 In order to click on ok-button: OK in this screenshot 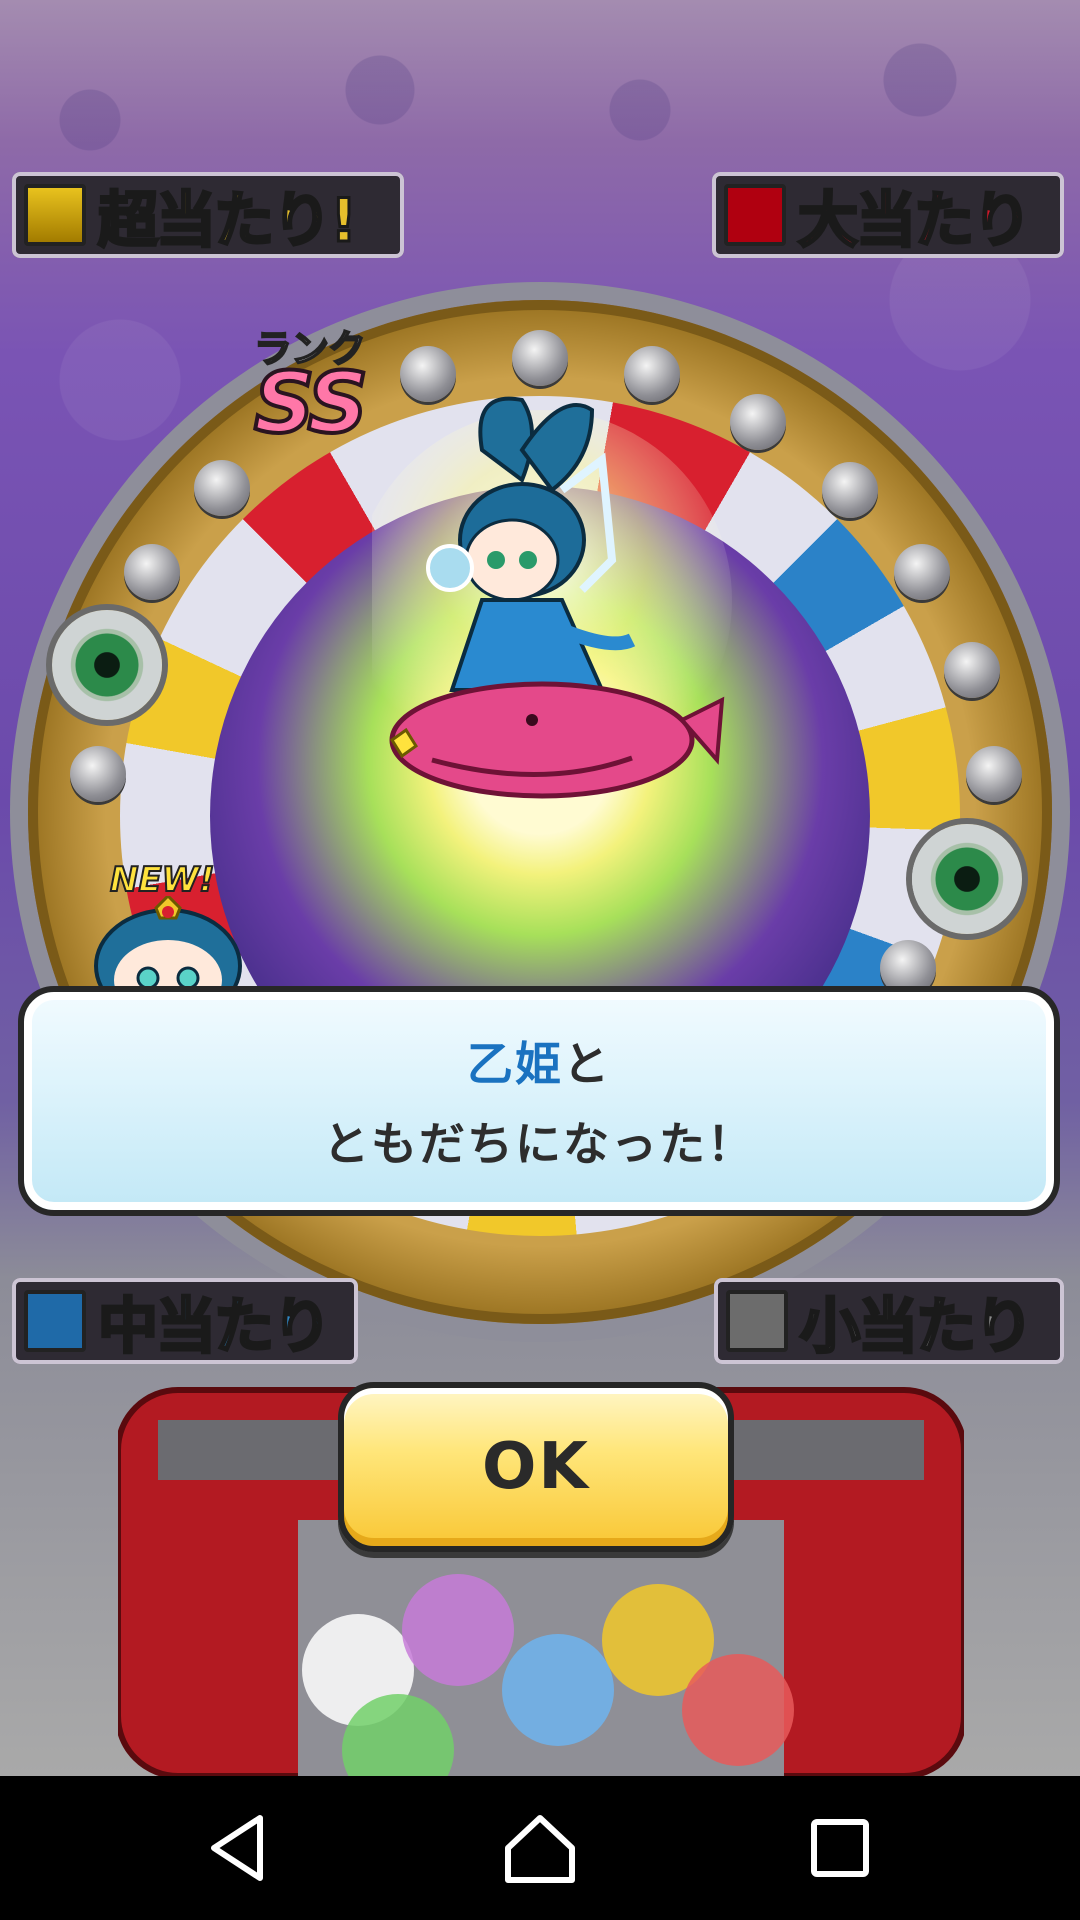, I will do `click(536, 1467)`.